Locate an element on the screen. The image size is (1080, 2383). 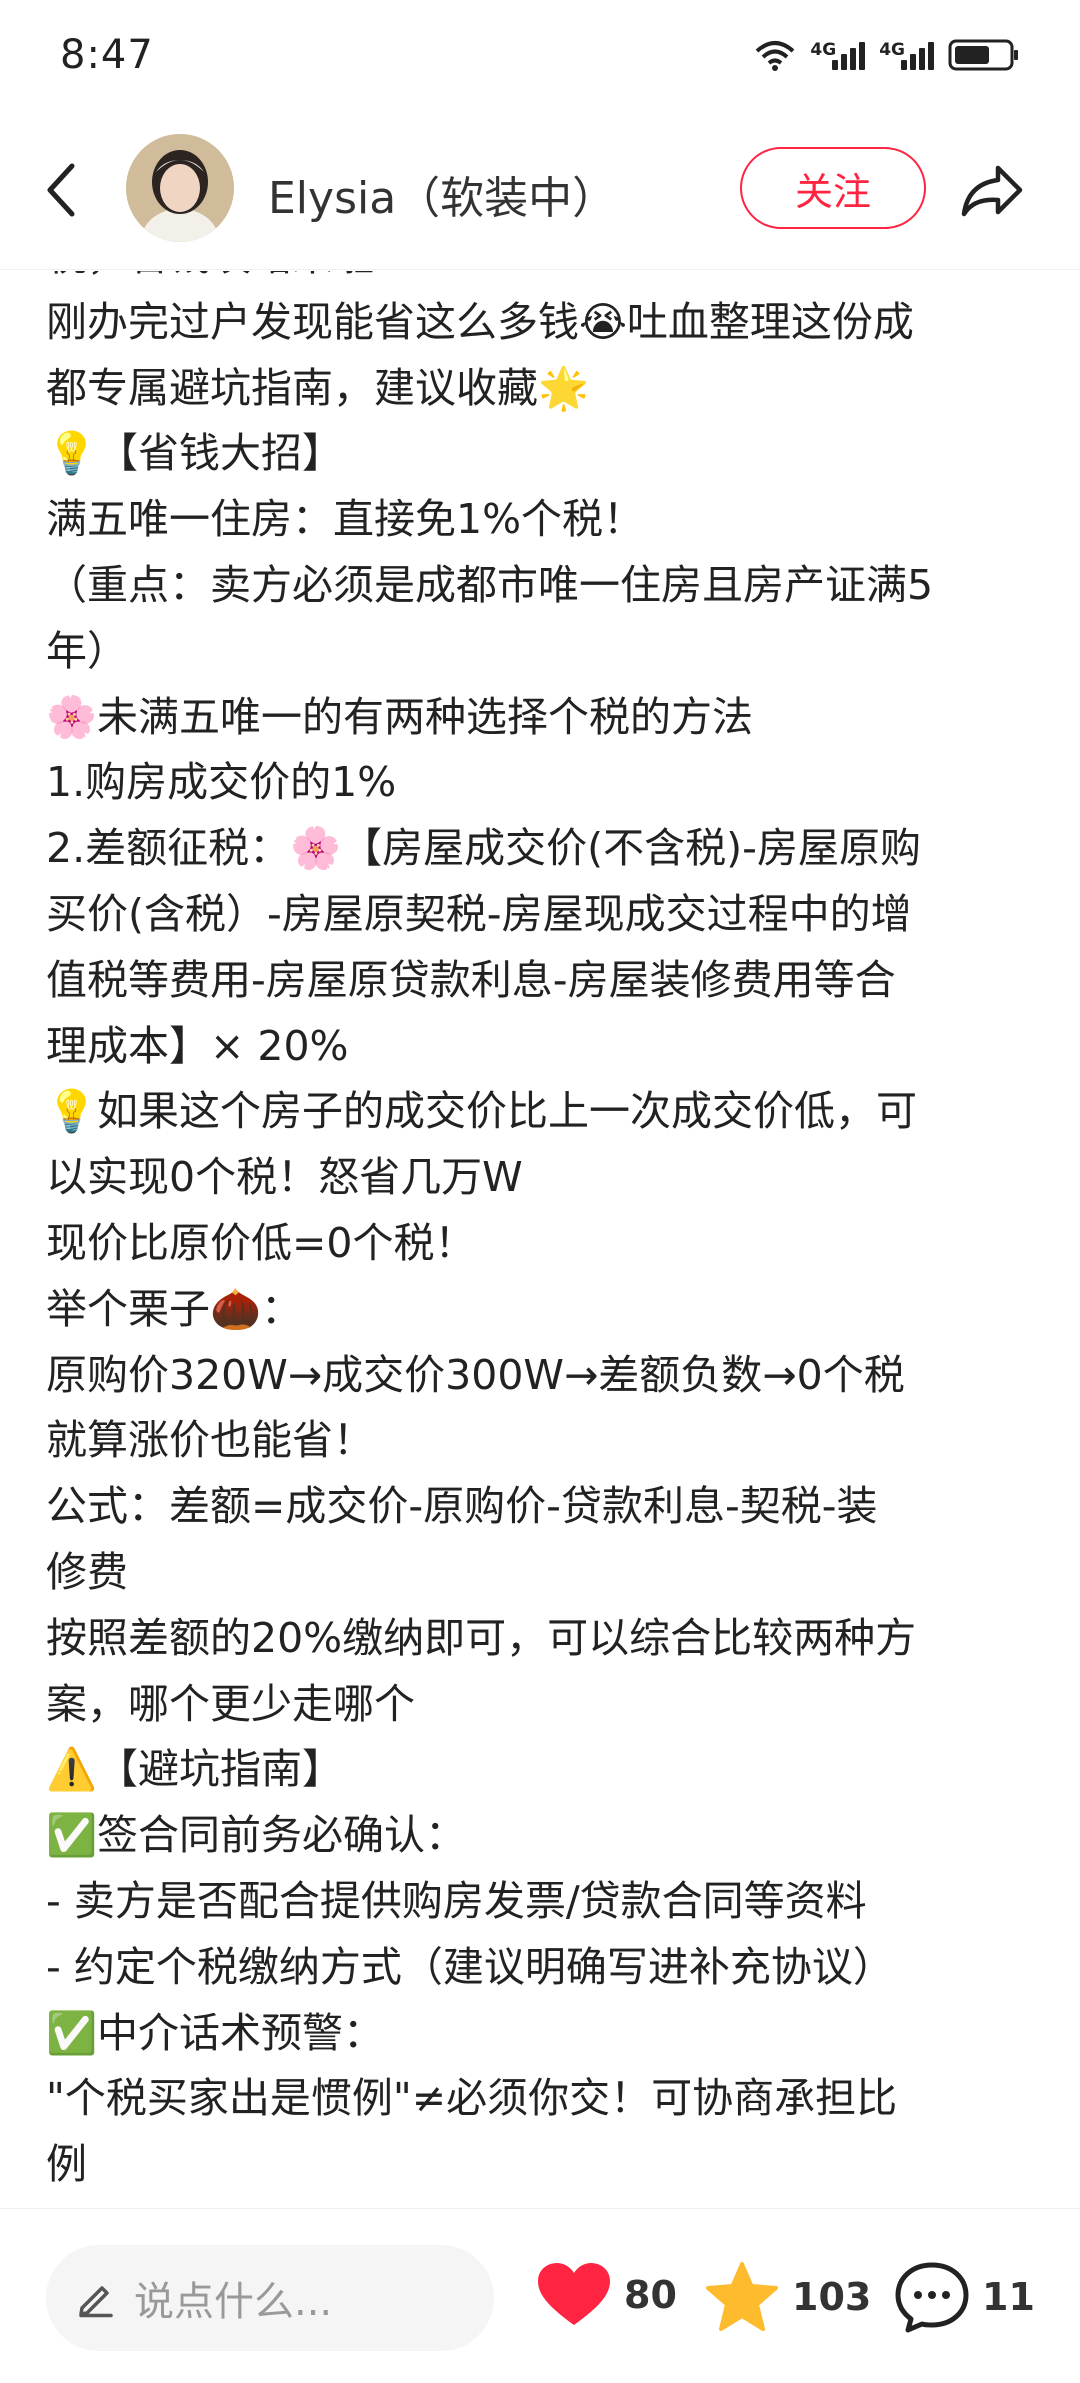
bottom-action-bar: 说点什么... 80 103 11 is located at coordinates (540, 2295).